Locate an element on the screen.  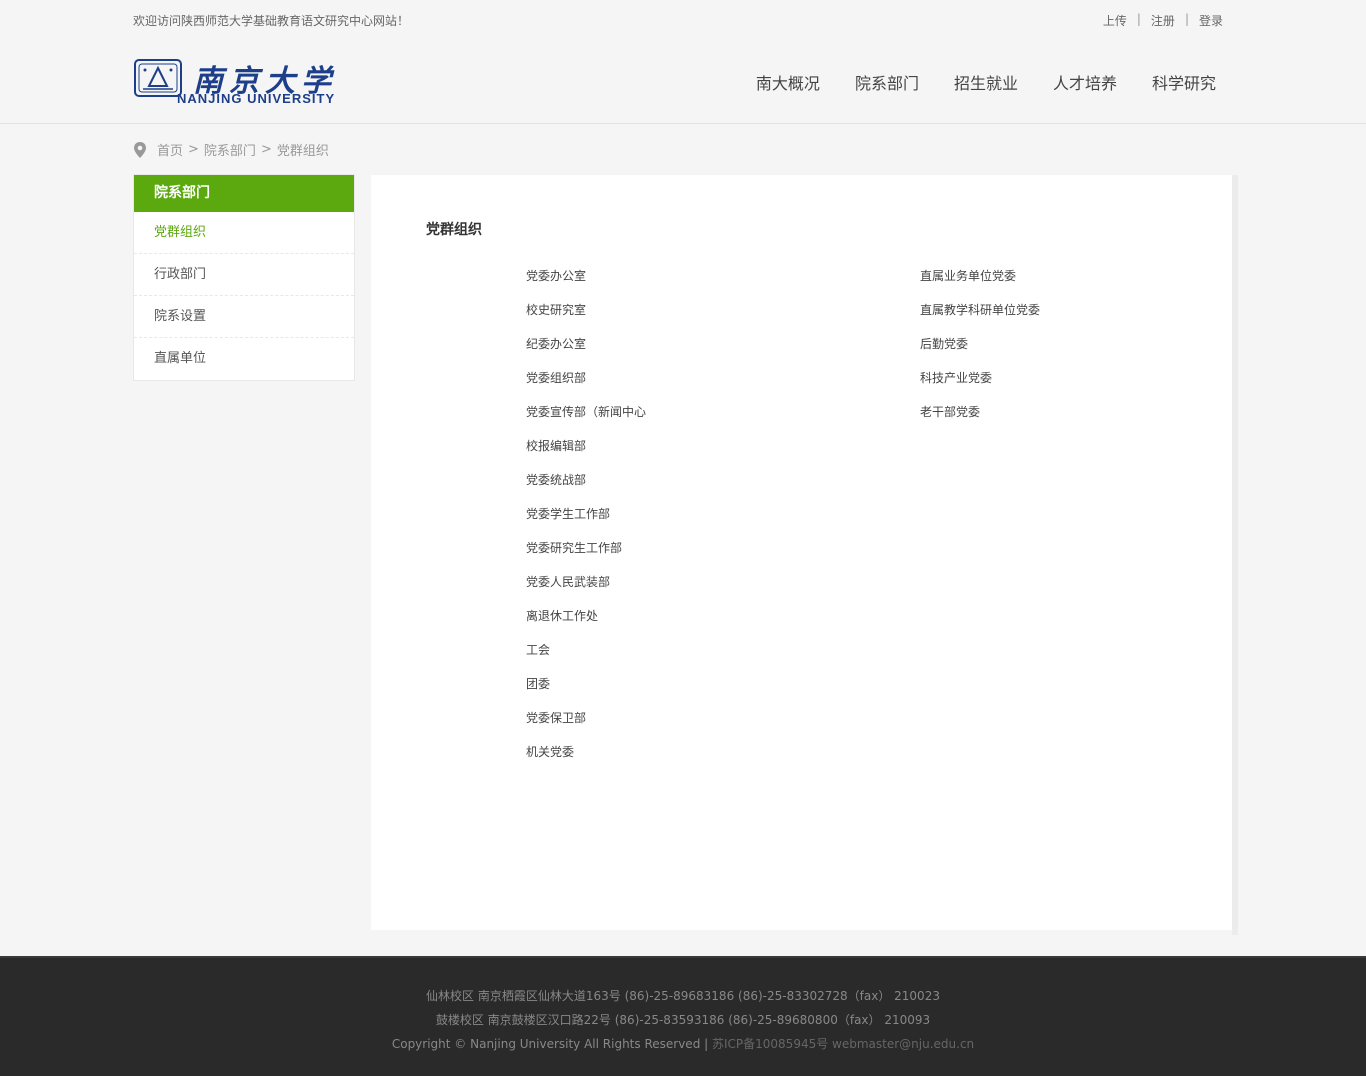
org-link: 直属业务单位党委 is located at coordinates (980, 284).